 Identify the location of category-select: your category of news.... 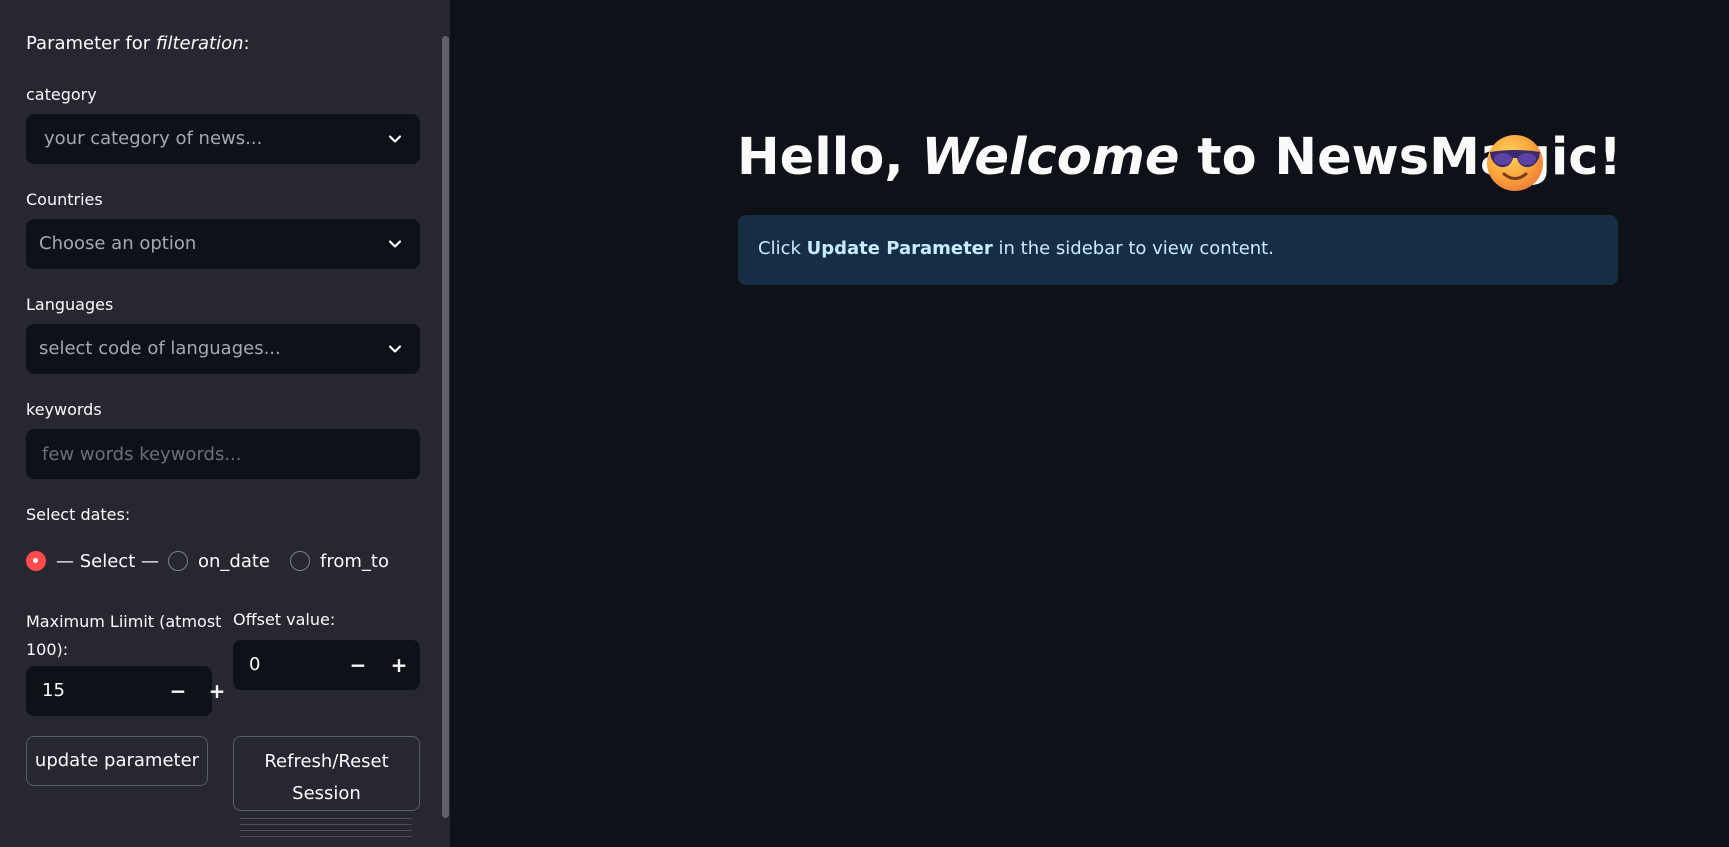
(223, 139).